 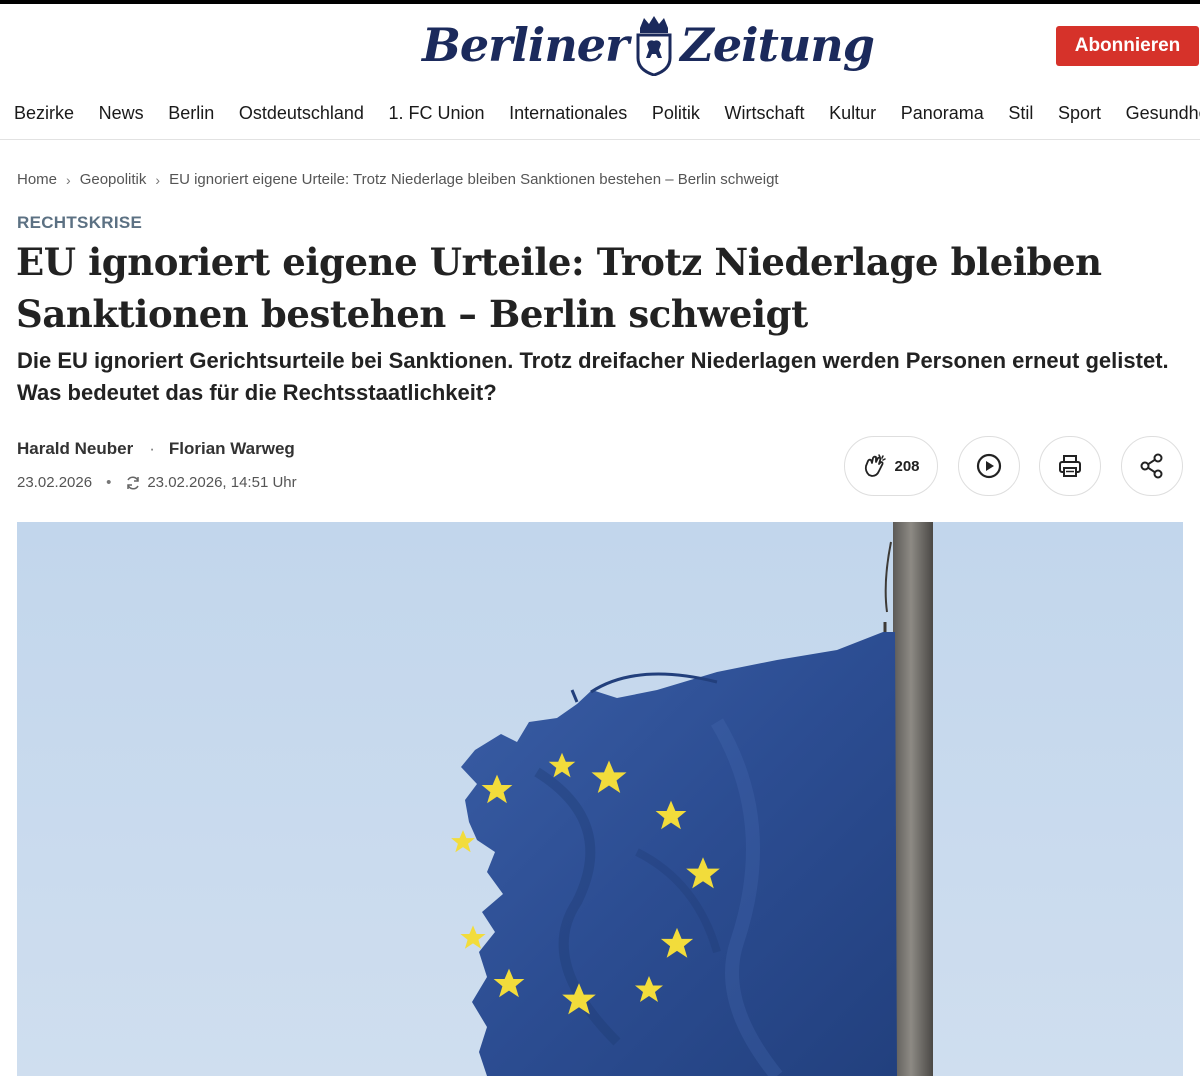 I want to click on site-header: Berliner Zeitung Abonnieren, so click(x=600, y=46).